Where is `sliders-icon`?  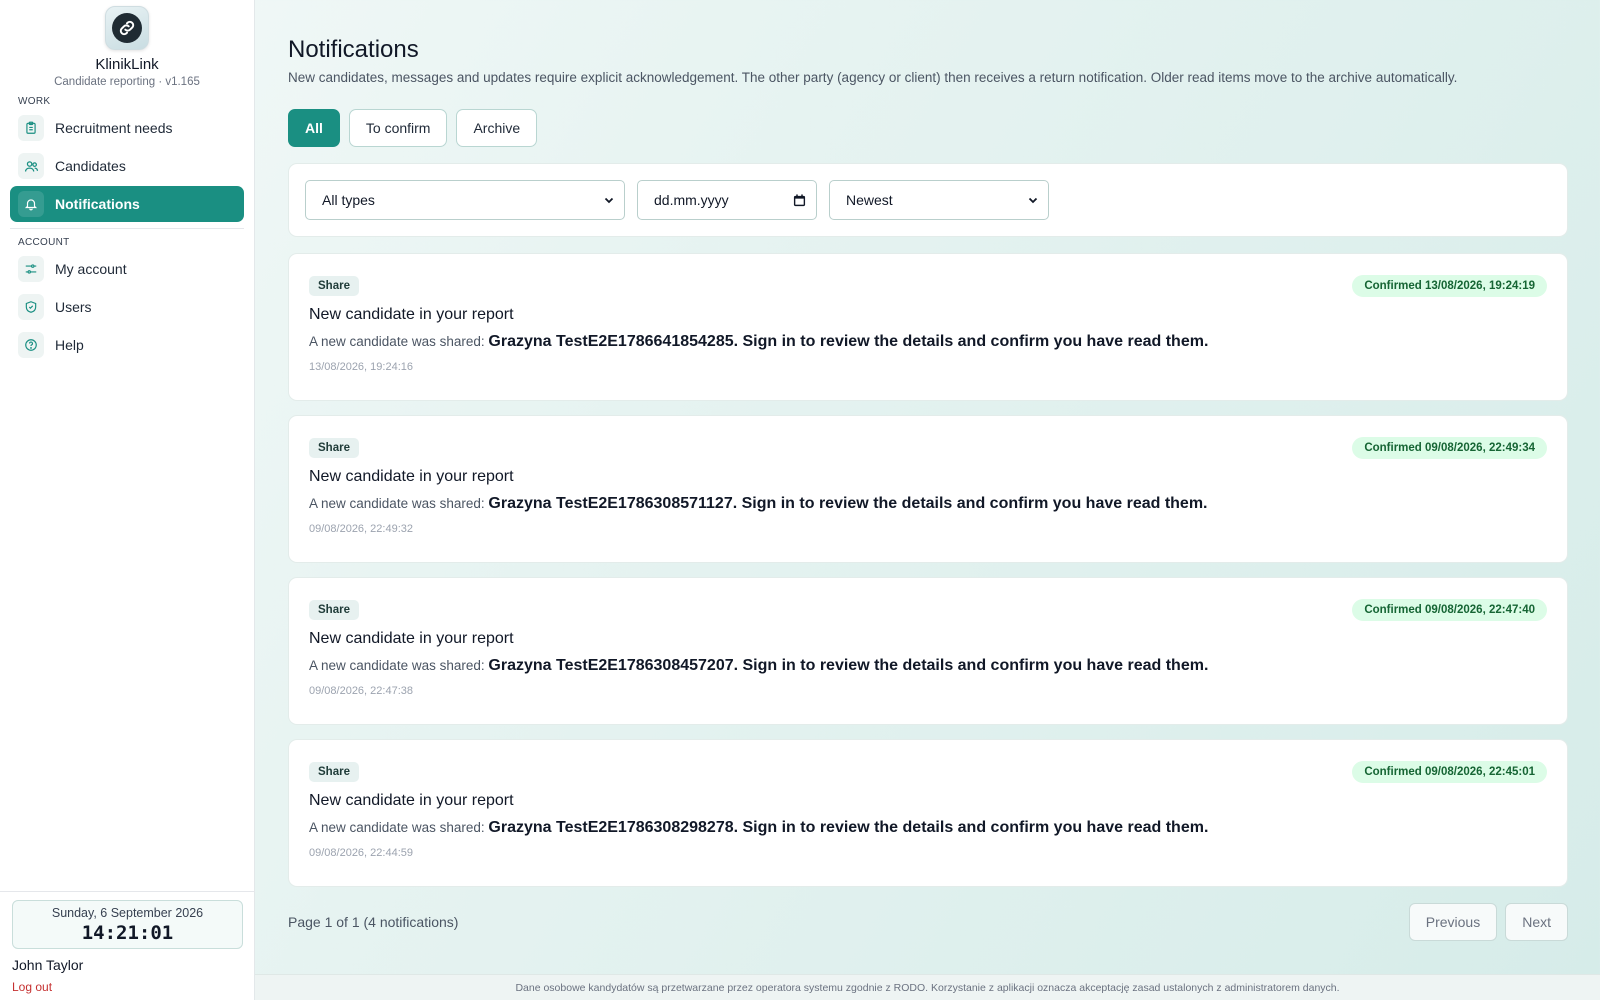 sliders-icon is located at coordinates (31, 269).